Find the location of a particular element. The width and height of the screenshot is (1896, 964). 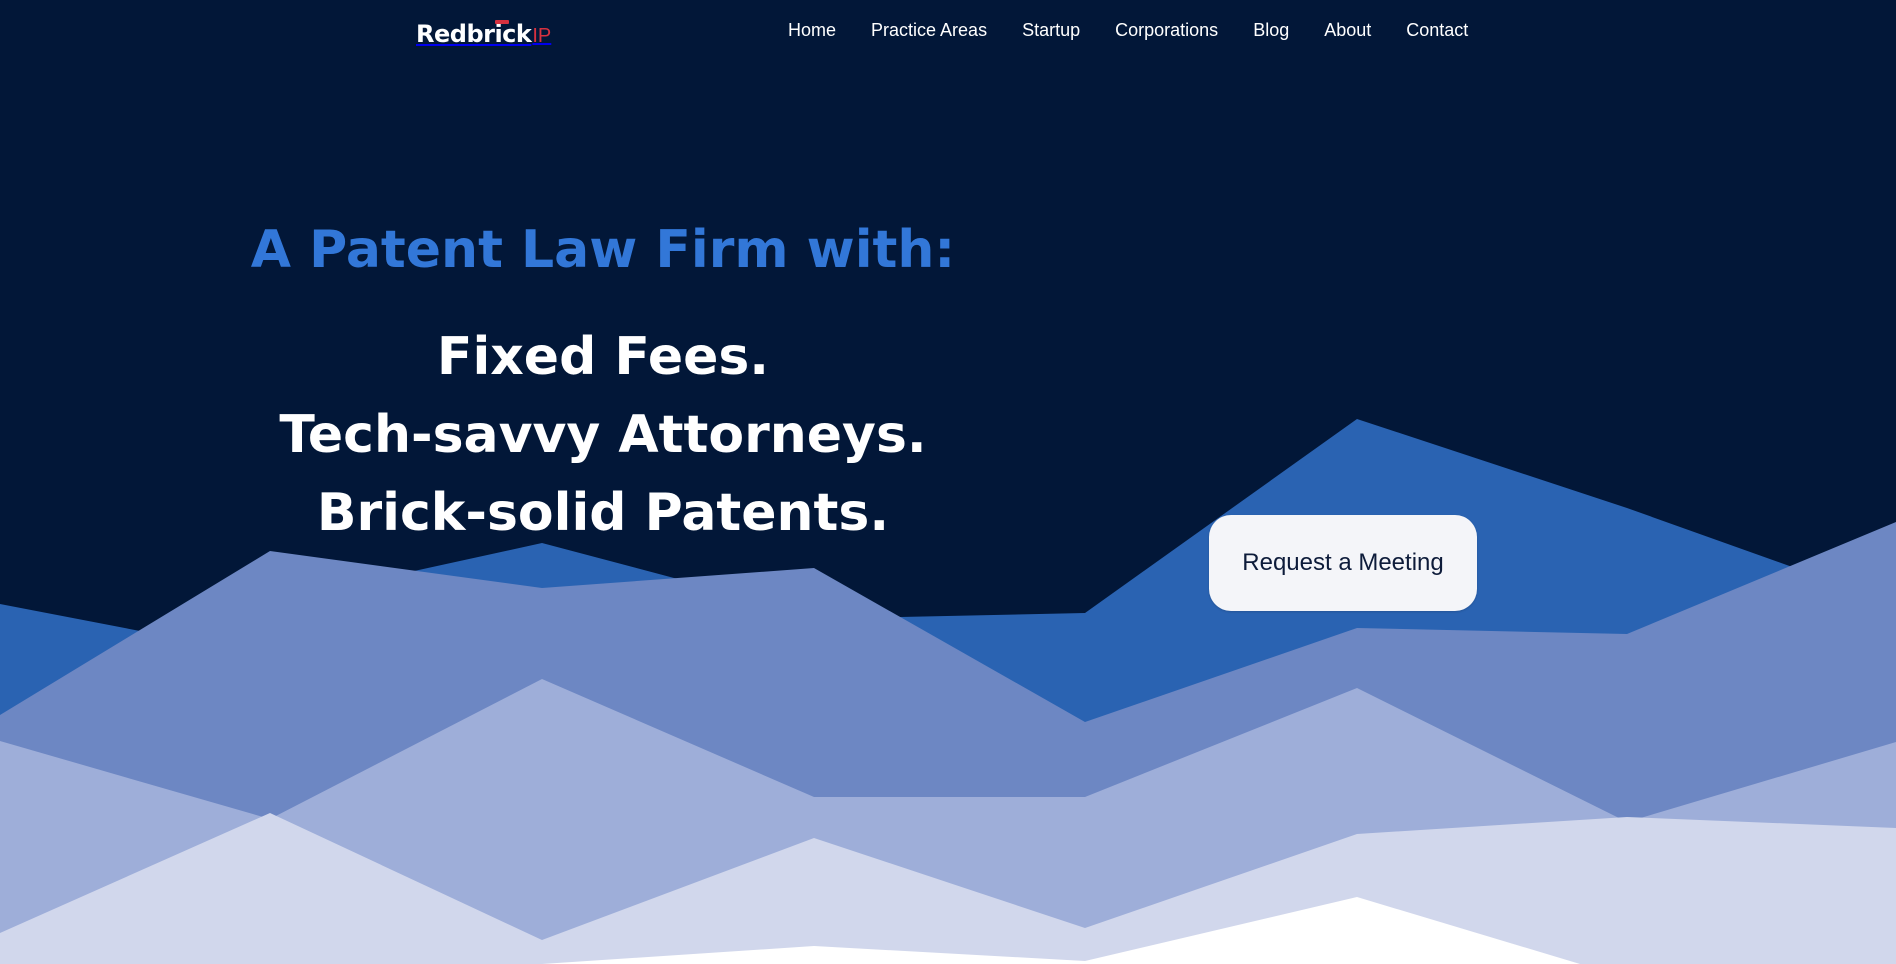

nav-blog: Blog is located at coordinates (1271, 30).